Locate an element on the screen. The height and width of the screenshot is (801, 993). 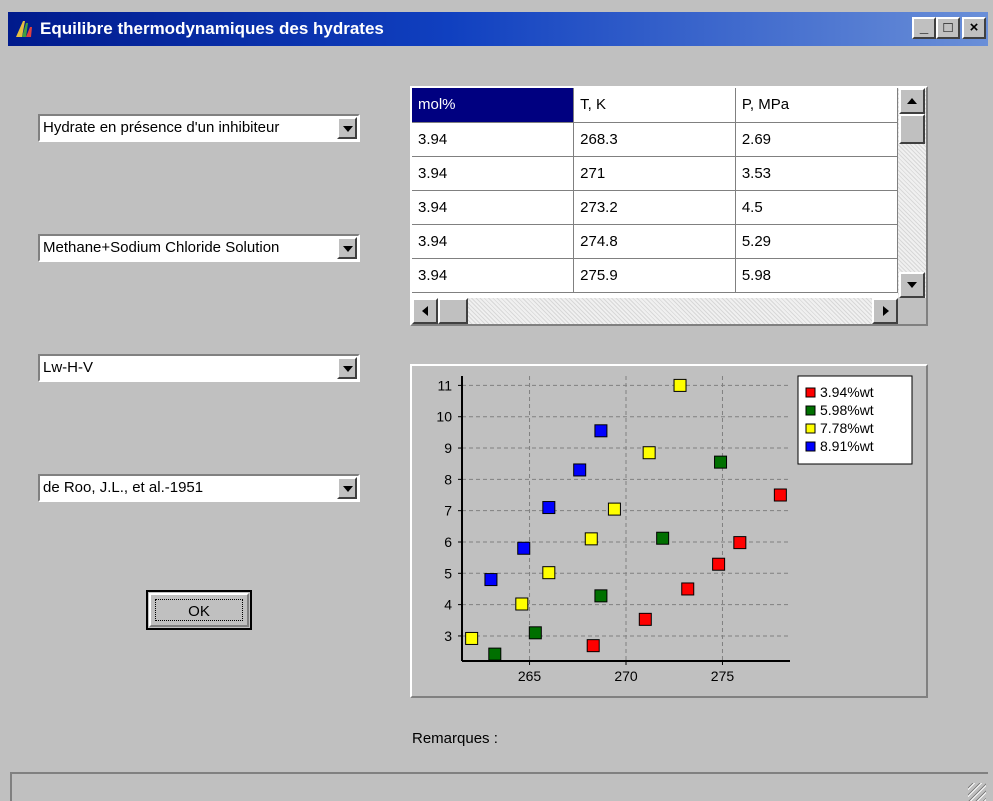
y-tick-label: 4 is located at coordinates (448, 605).